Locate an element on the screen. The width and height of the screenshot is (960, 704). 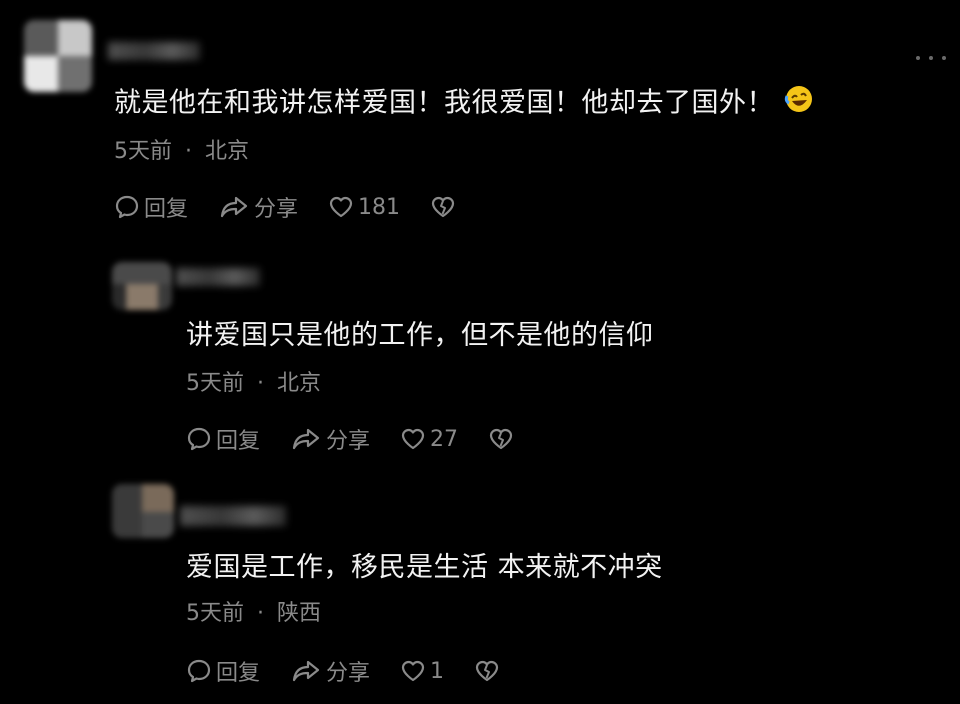
location: 陕西 is located at coordinates (299, 613).